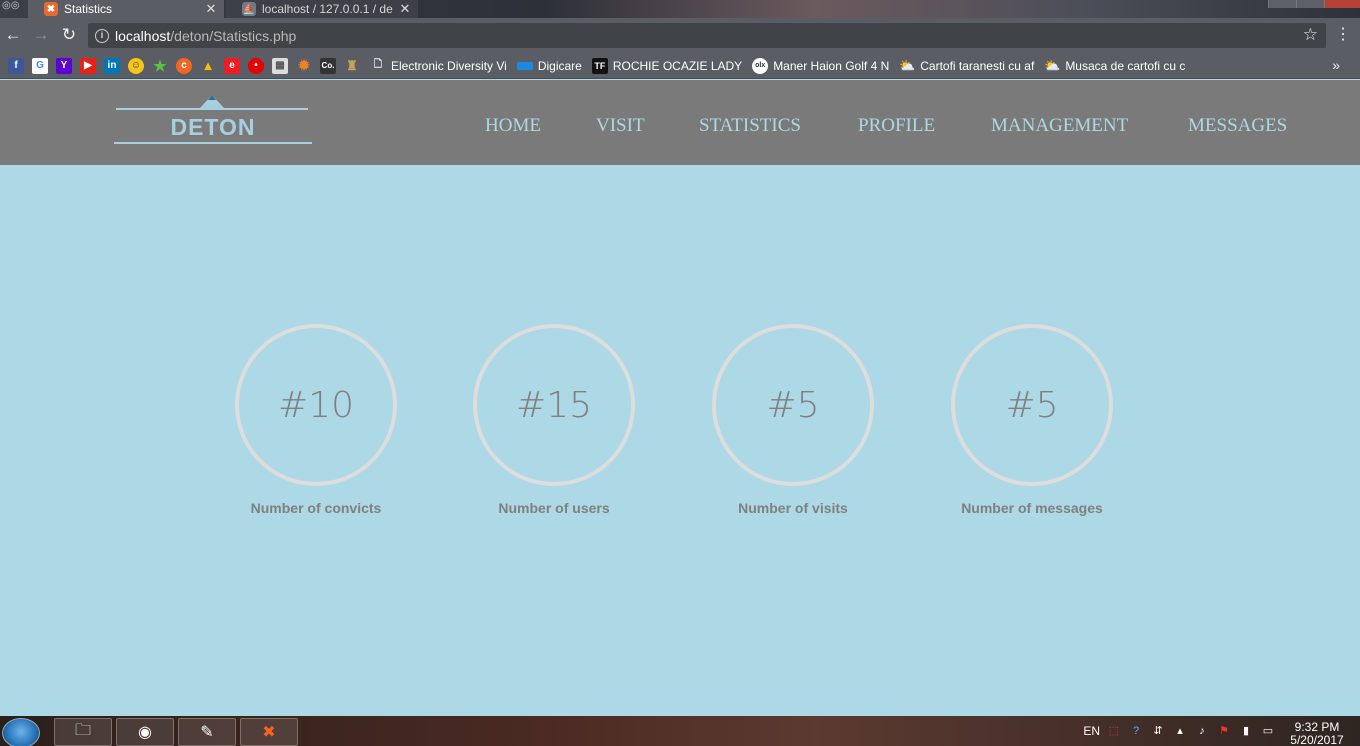 This screenshot has width=1360, height=746. What do you see at coordinates (1202, 731) in the screenshot?
I see `speaker-icon: ♪` at bounding box center [1202, 731].